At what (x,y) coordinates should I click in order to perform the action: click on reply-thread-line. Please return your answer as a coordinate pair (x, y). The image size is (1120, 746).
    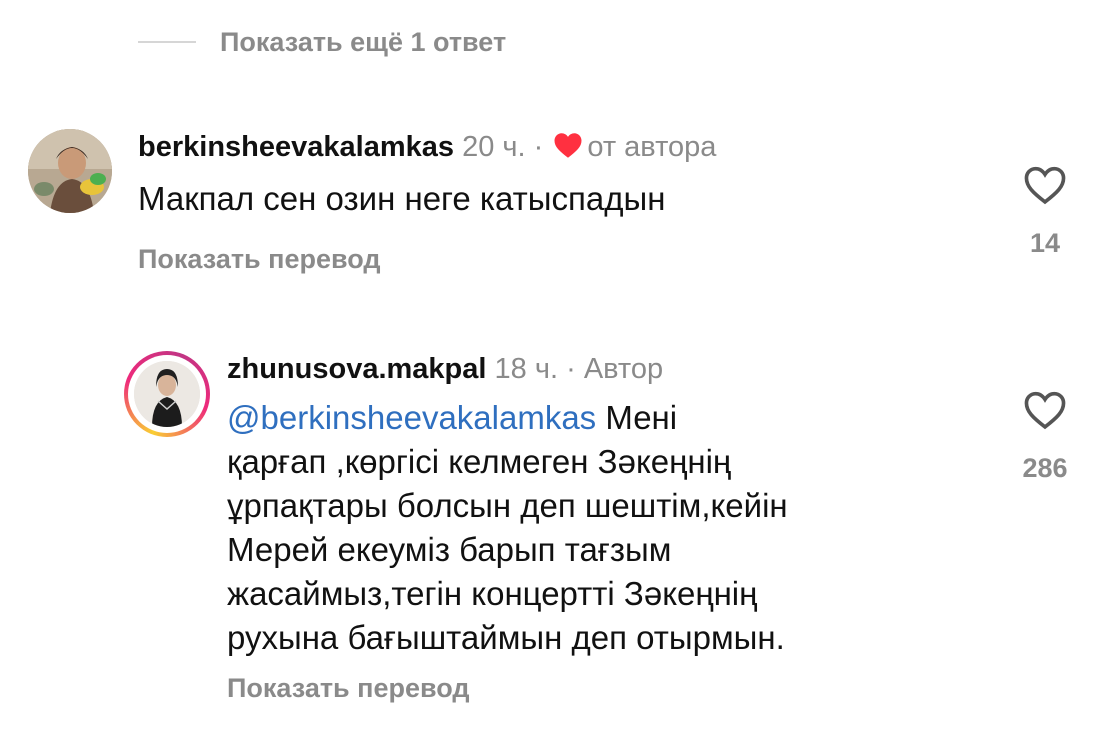
    Looking at the image, I should click on (167, 42).